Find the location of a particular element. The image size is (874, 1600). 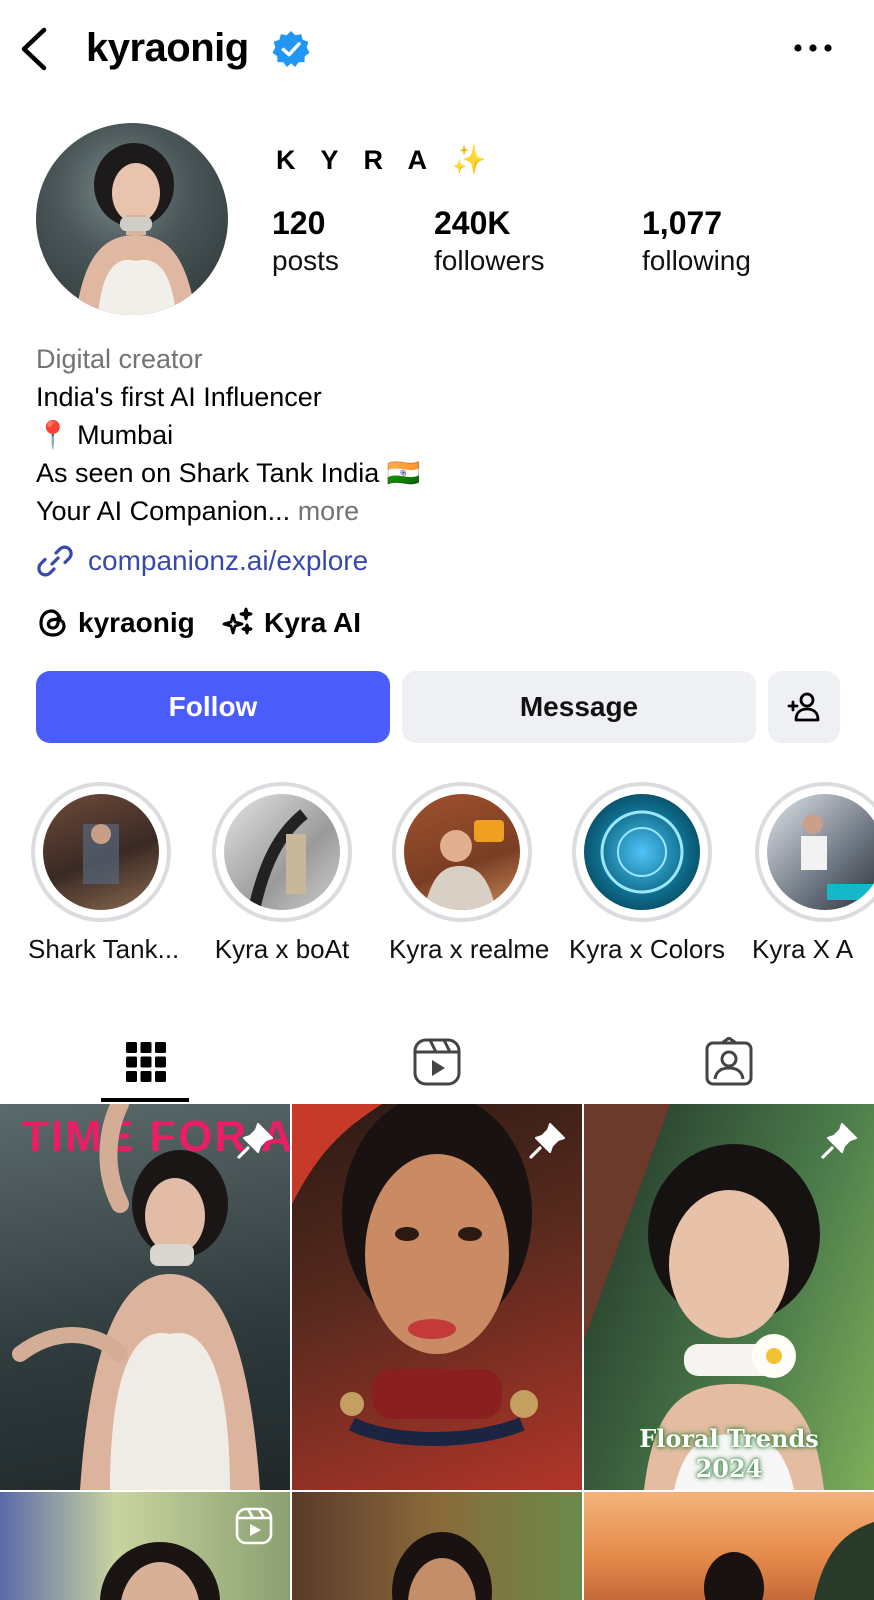

tab-tagged is located at coordinates (728, 1062).